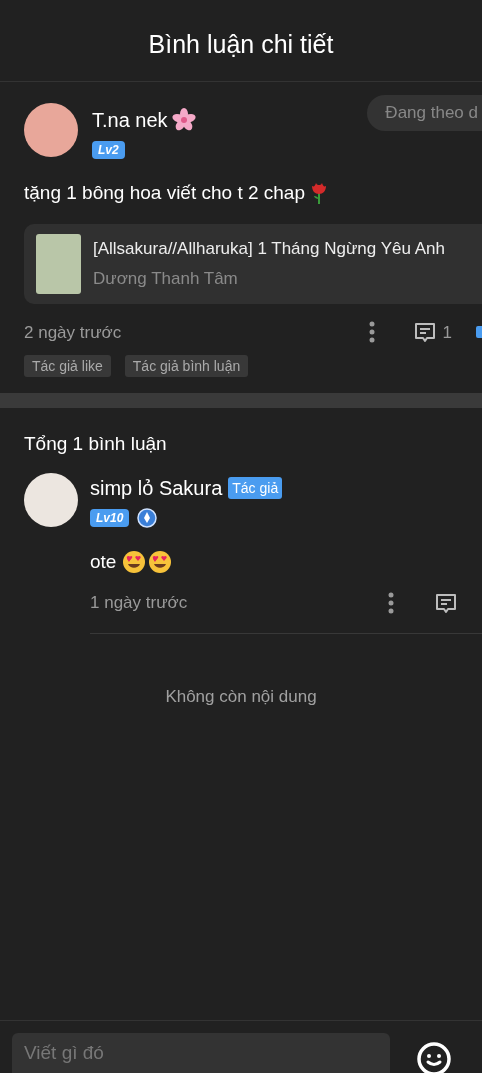 Image resolution: width=482 pixels, height=1073 pixels. Describe the element at coordinates (156, 487) in the screenshot. I see `username: simp lỏ Sakura` at that location.